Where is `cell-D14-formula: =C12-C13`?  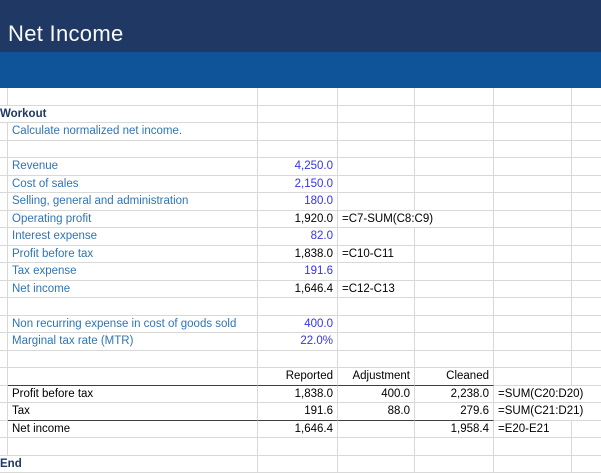
cell-D14-formula: =C12-C13 is located at coordinates (376, 289).